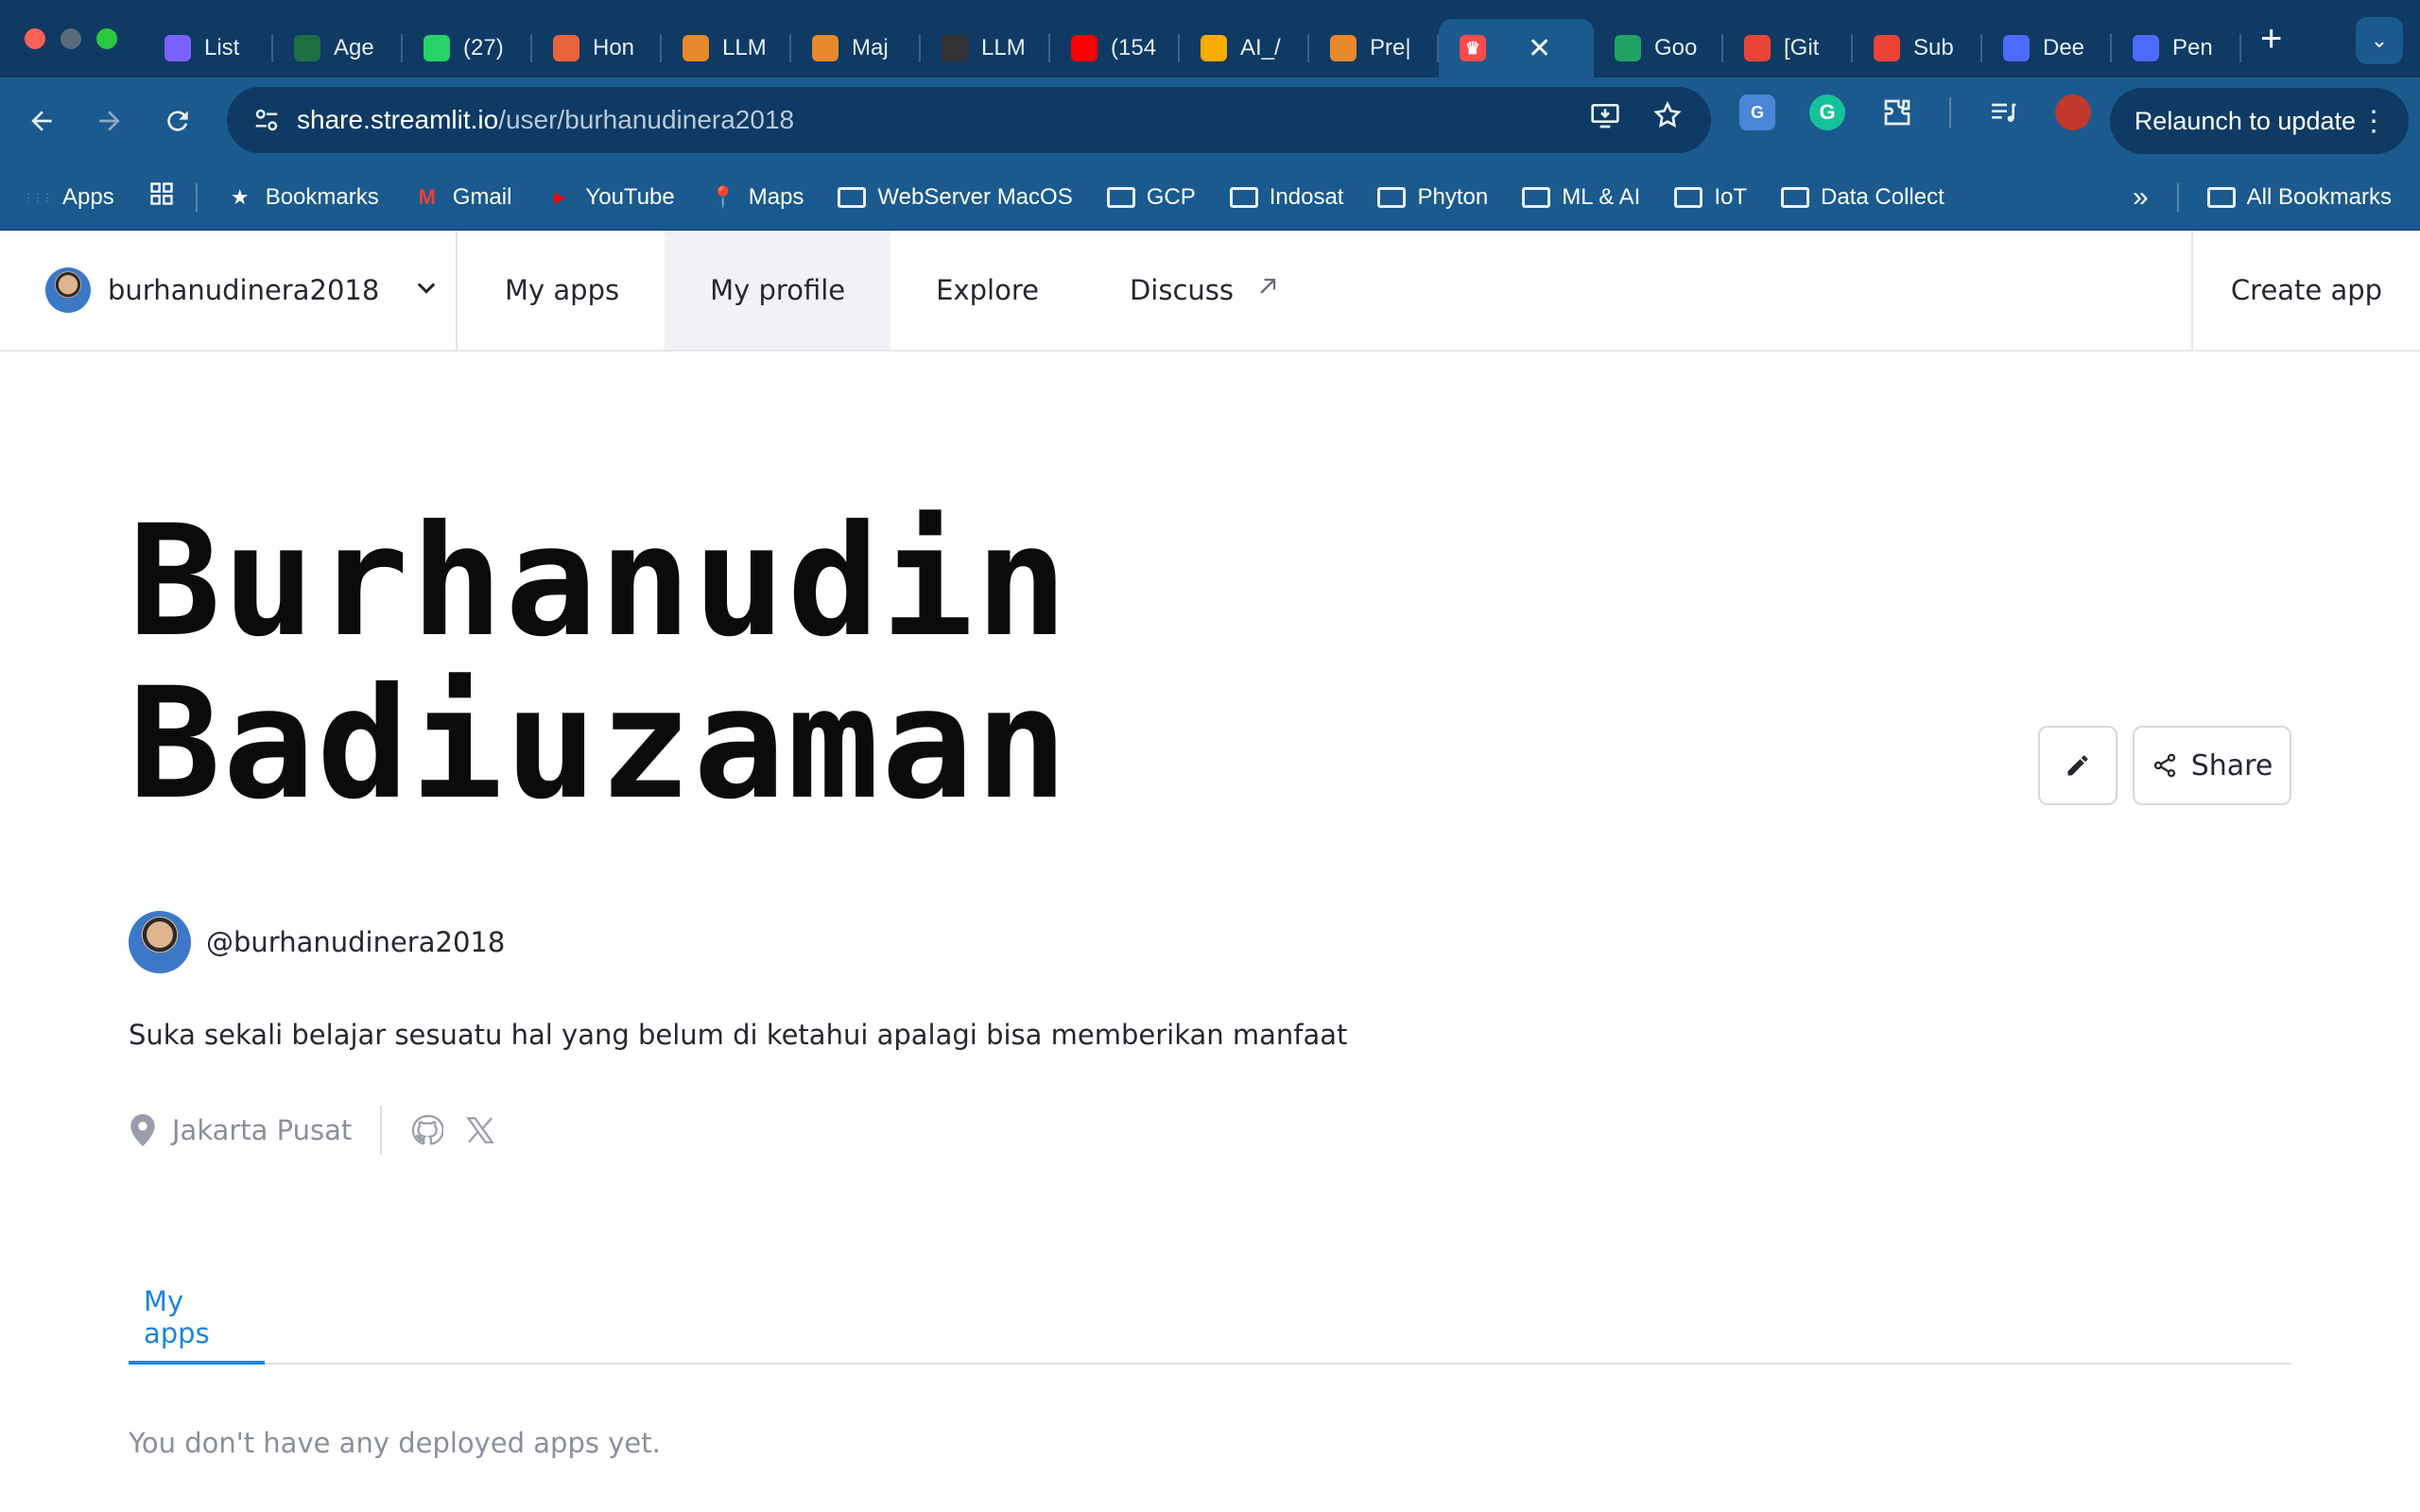  What do you see at coordinates (70, 38) in the screenshot?
I see `minimize-window-button` at bounding box center [70, 38].